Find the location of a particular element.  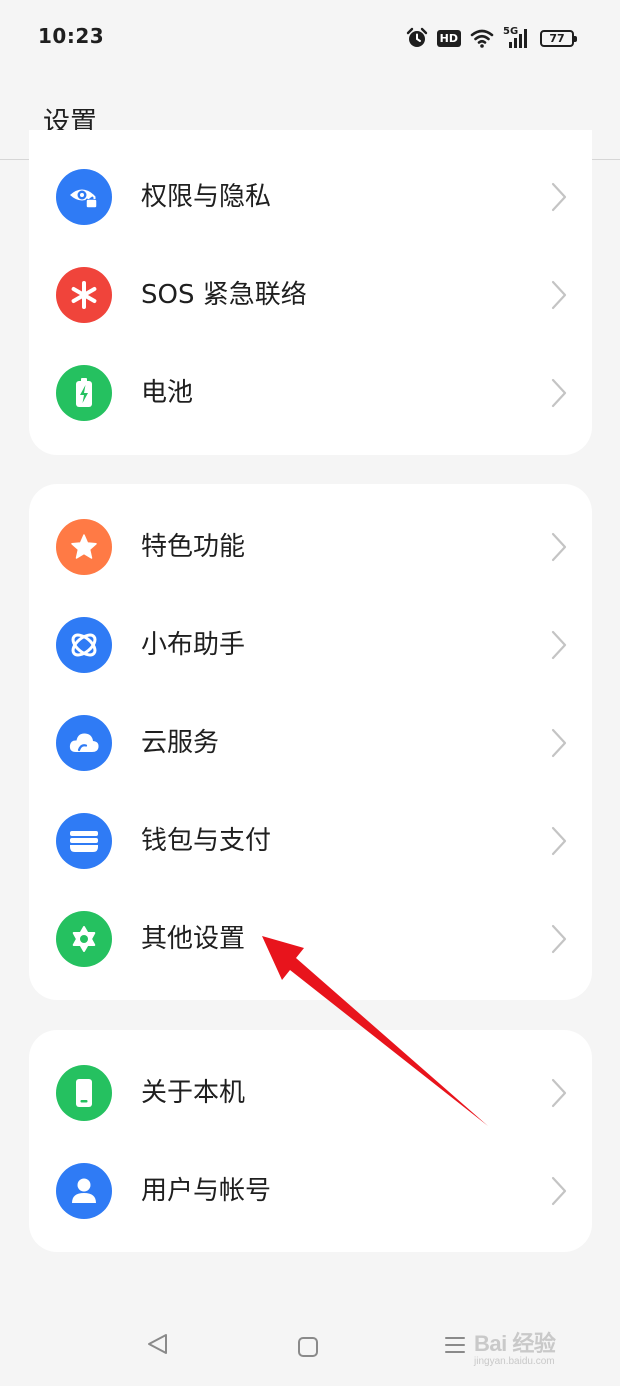

settings-item-features: 特色功能 is located at coordinates (310, 547).